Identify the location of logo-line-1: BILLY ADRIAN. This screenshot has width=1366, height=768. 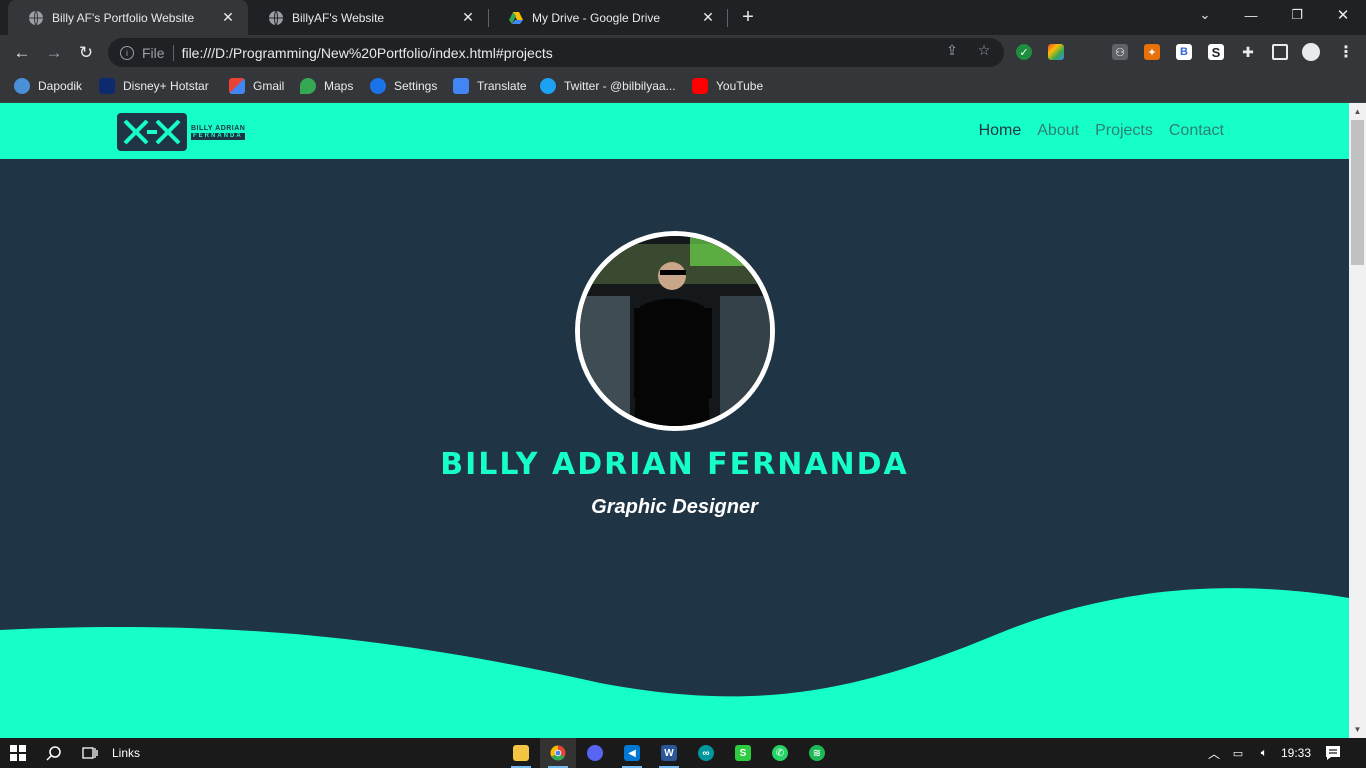
(218, 128).